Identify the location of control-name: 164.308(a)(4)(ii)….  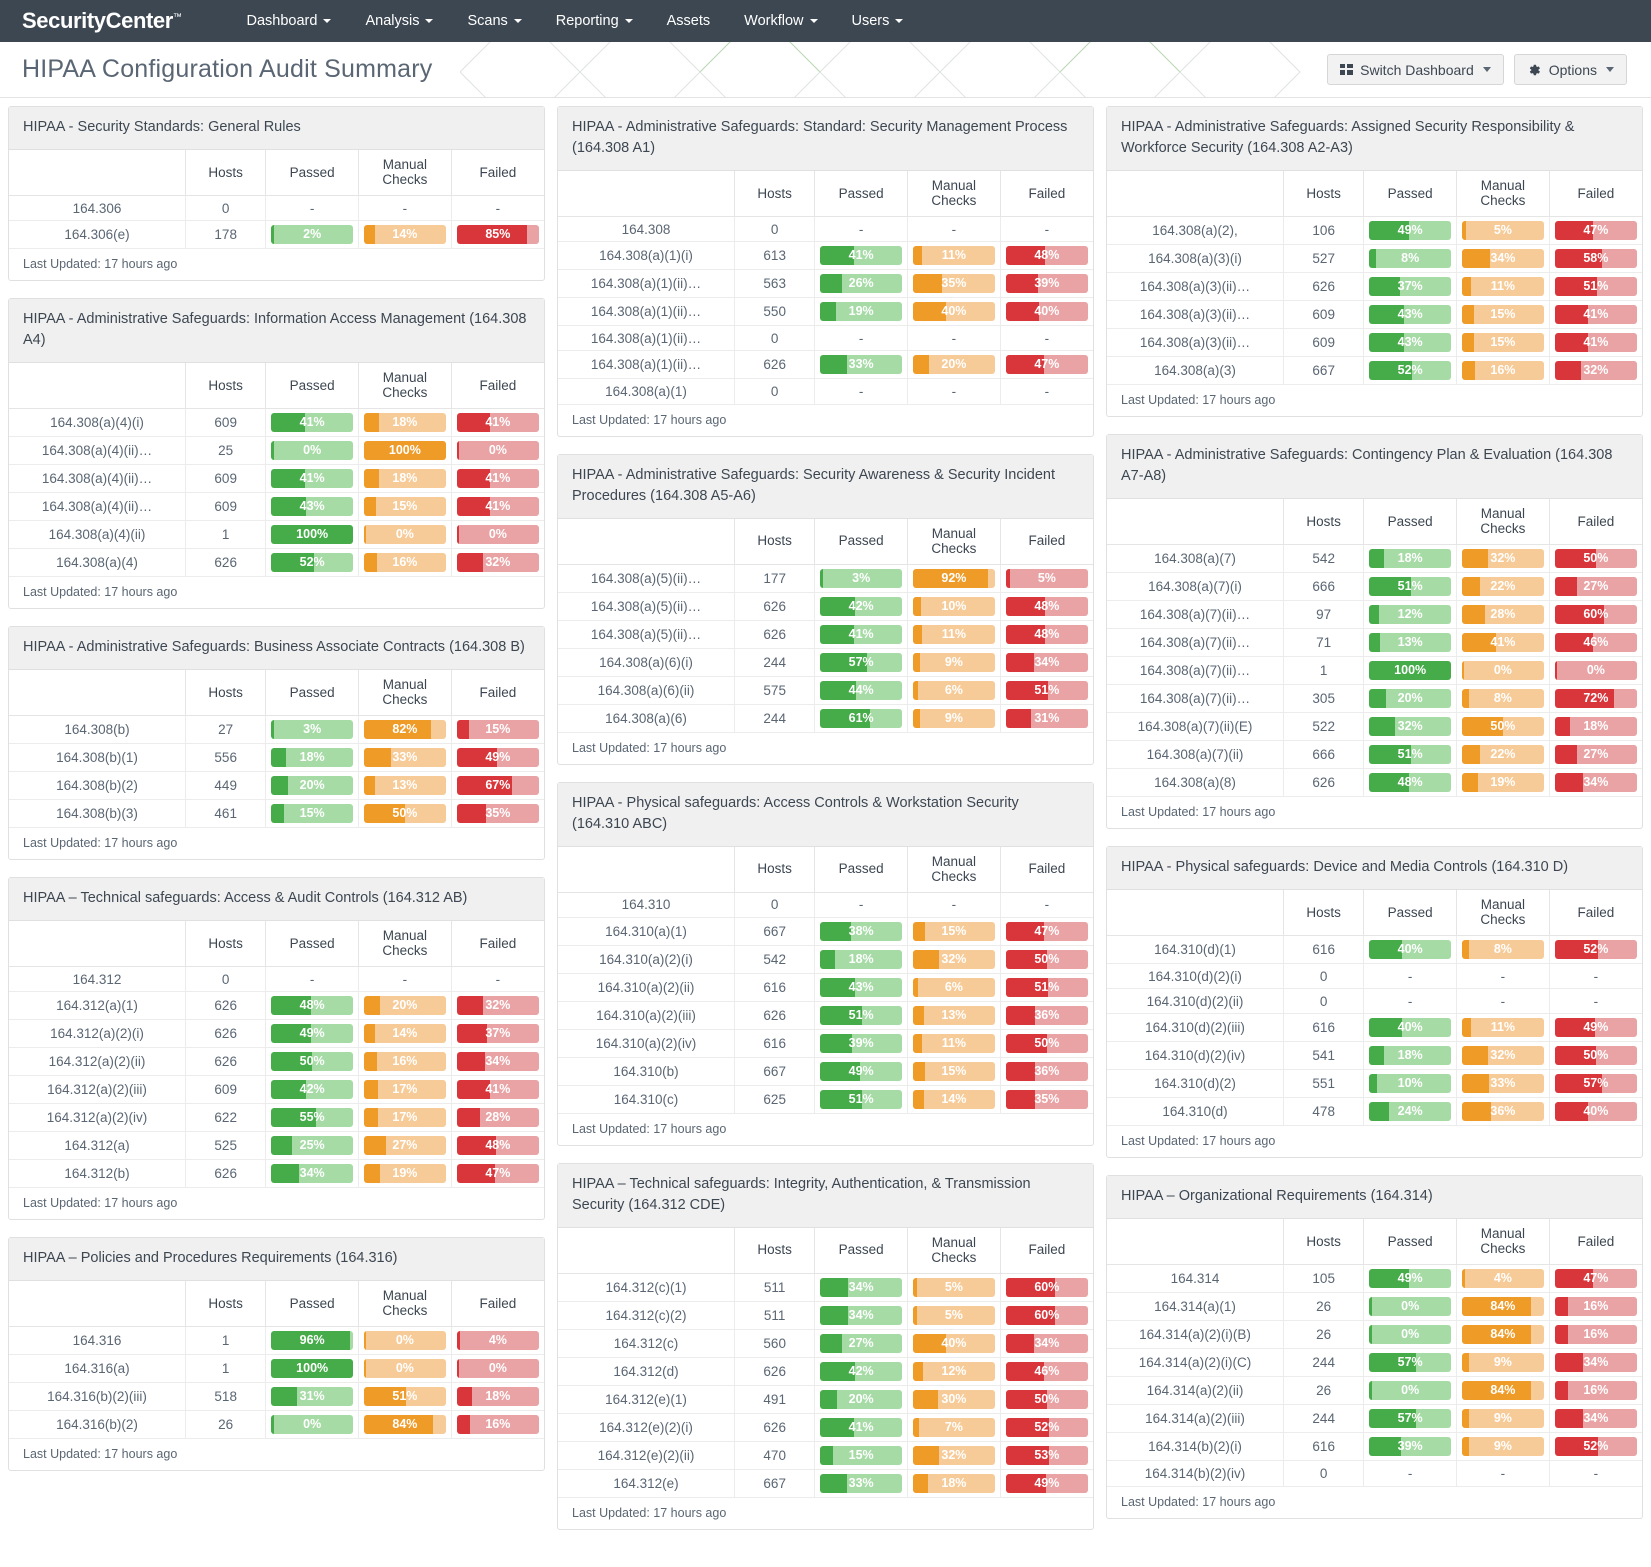
(98, 451).